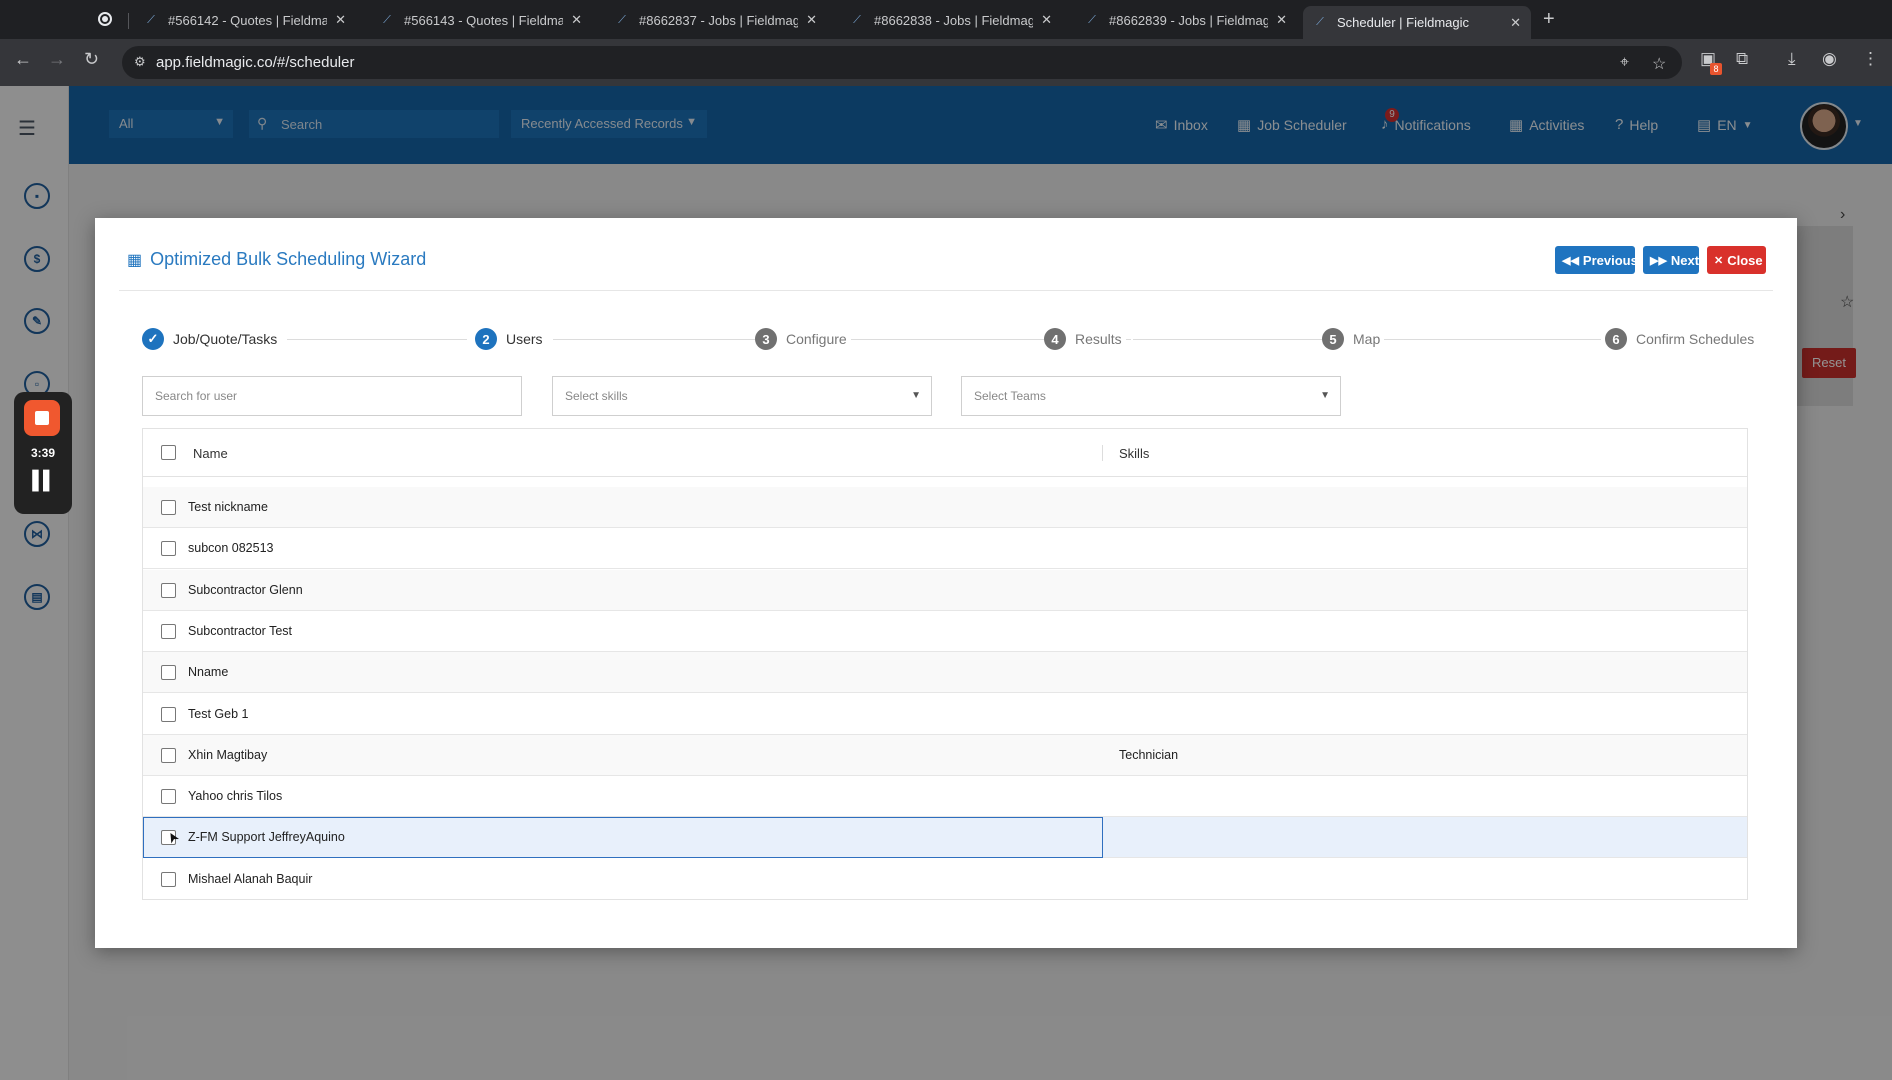 The height and width of the screenshot is (1080, 1892). What do you see at coordinates (1659, 64) in the screenshot?
I see `bookmark-star-icon: ☆` at bounding box center [1659, 64].